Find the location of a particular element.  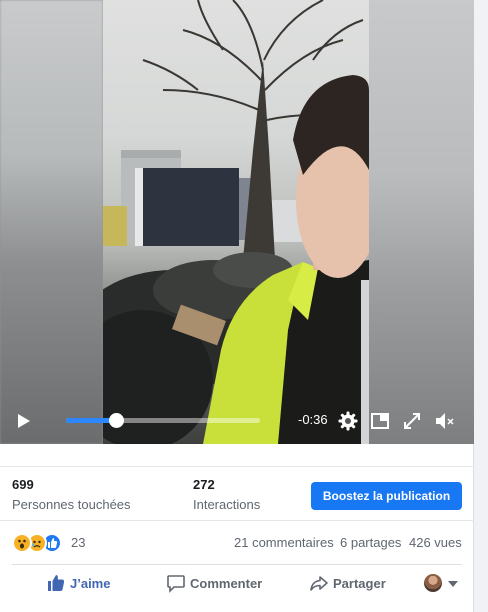

reactions-bar: 23 21 commentaires 6 partages 426 vues is located at coordinates (237, 542).